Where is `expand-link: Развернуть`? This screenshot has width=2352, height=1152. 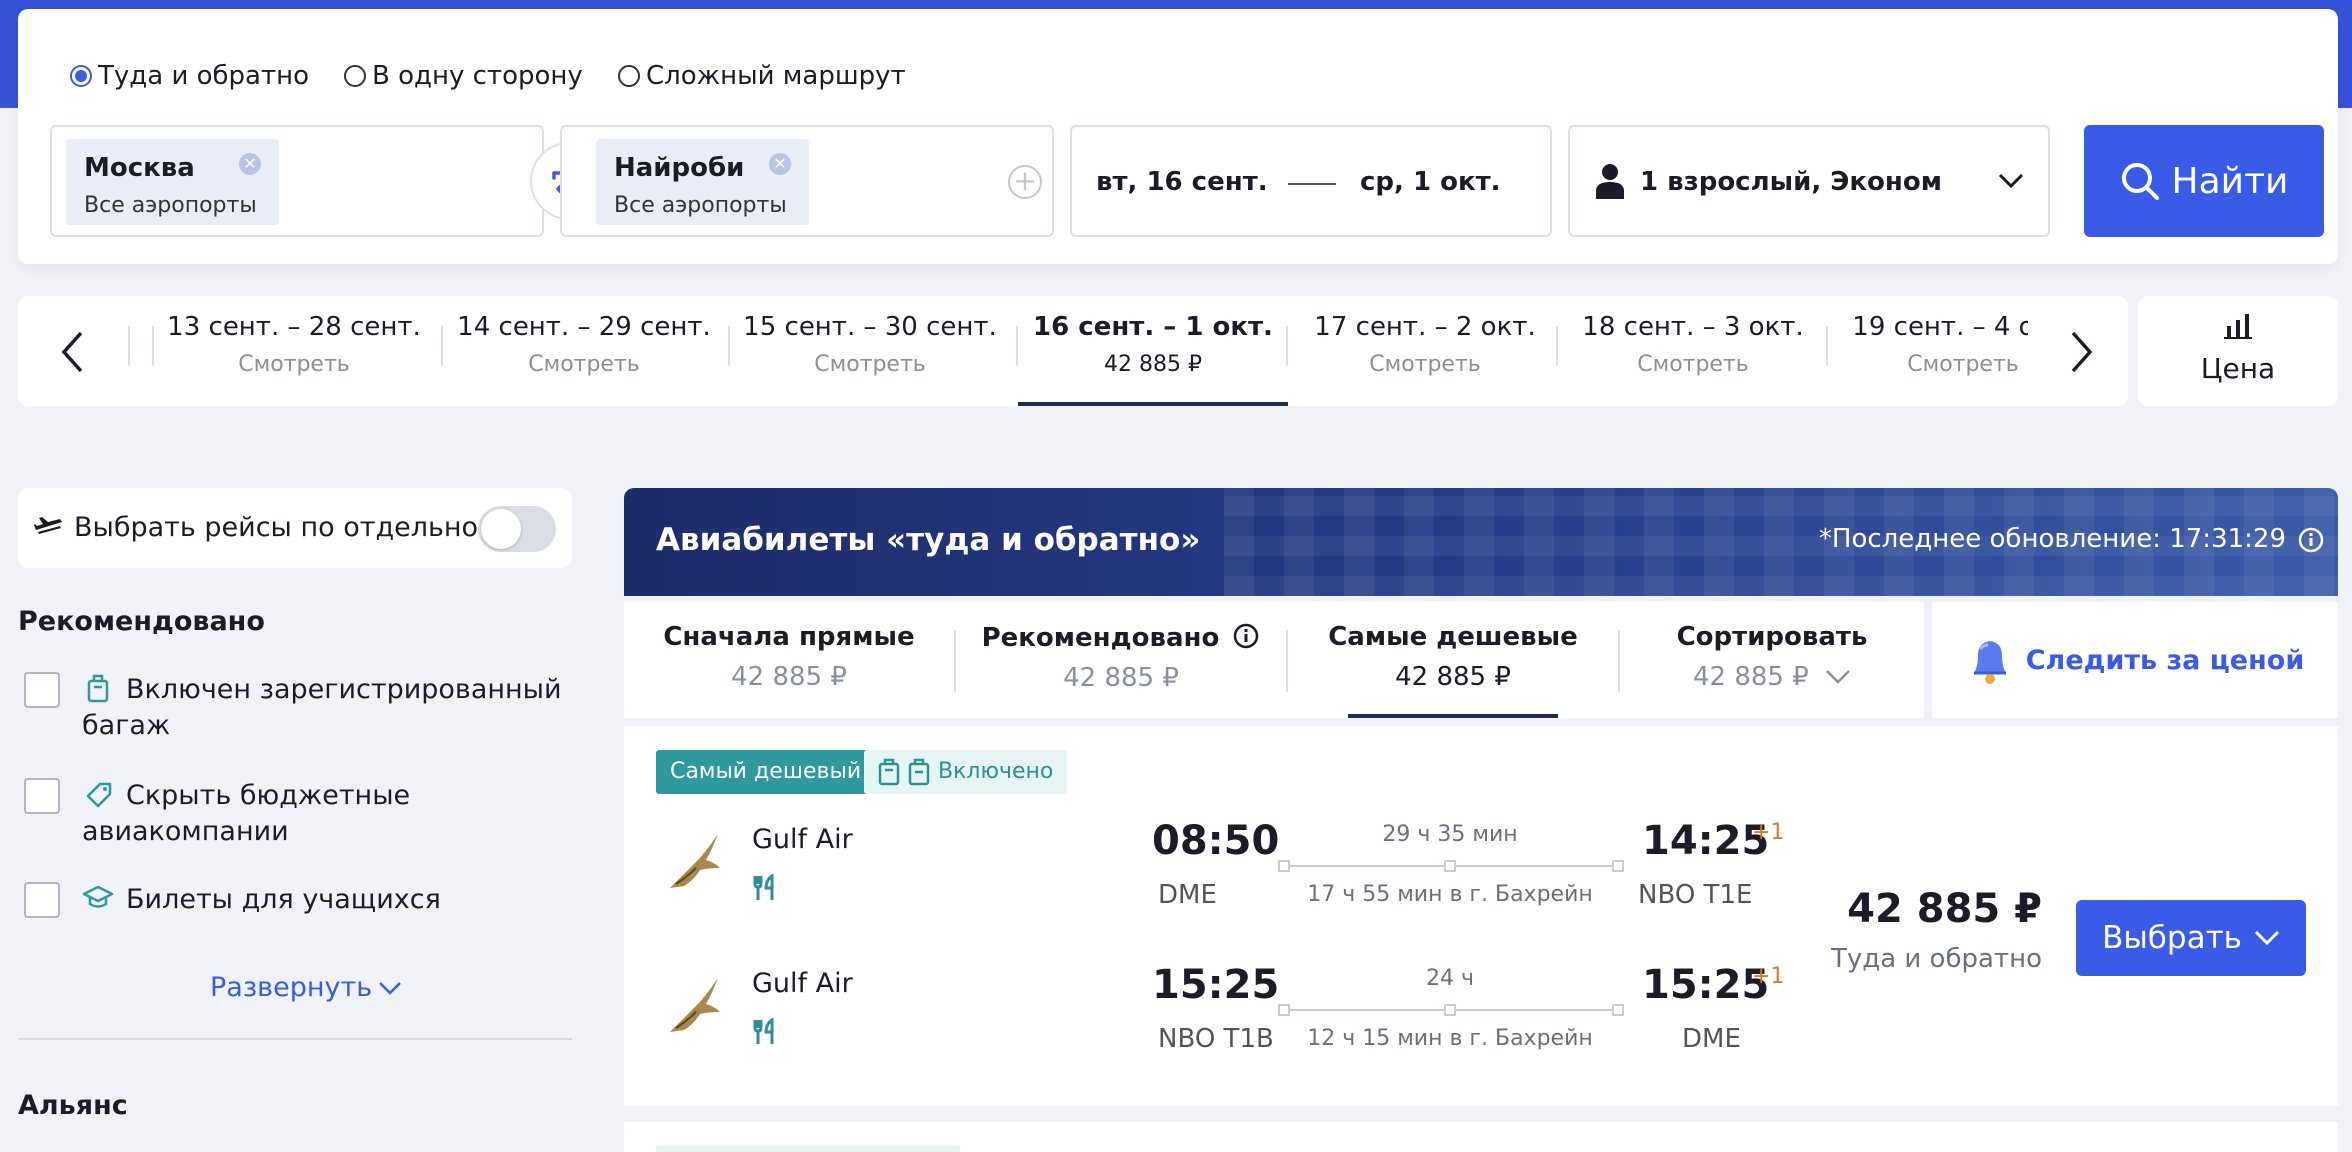
expand-link: Развернуть is located at coordinates (306, 987).